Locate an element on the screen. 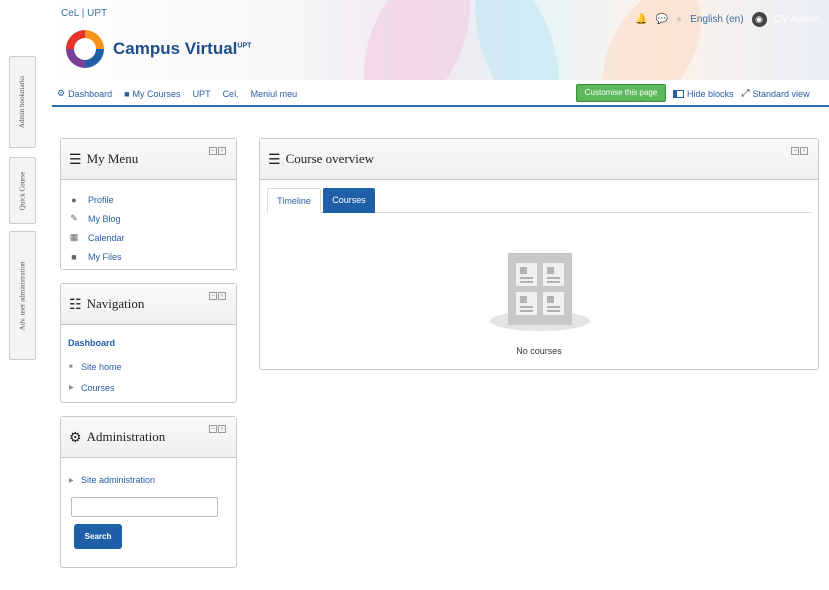 The width and height of the screenshot is (829, 590). dock-tab-label: Adv. user administration is located at coordinates (22, 295).